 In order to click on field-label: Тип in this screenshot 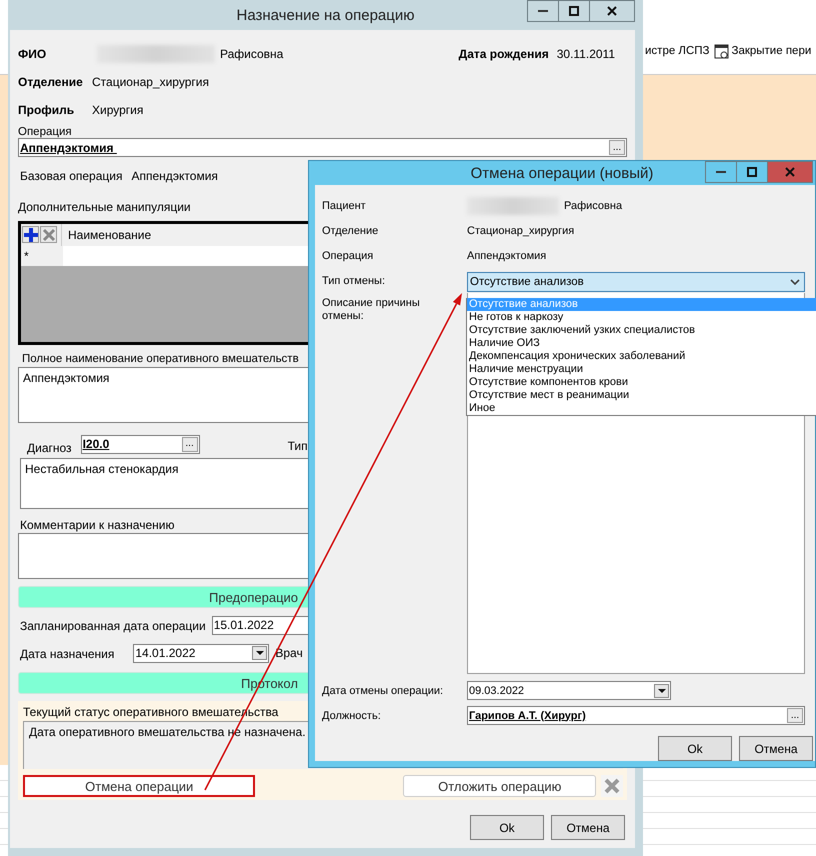, I will do `click(298, 446)`.